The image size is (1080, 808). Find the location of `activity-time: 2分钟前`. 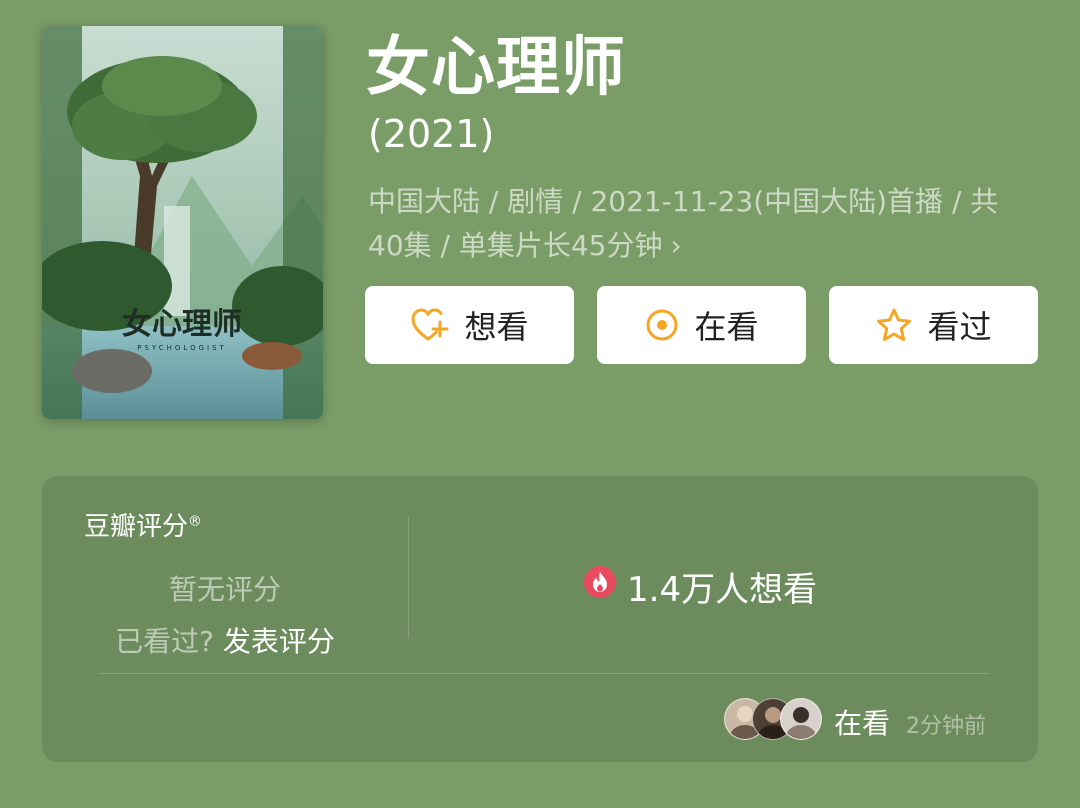

activity-time: 2分钟前 is located at coordinates (946, 726).